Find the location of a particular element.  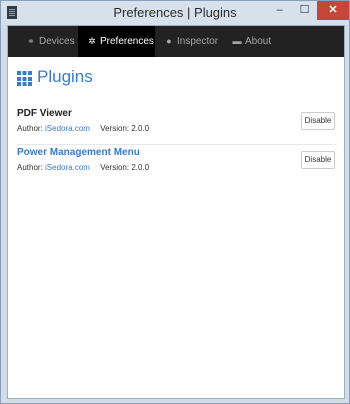

top-nav: ⚭ Devices ✲ Preferences ● Inspector ▬ About is located at coordinates (176, 41).